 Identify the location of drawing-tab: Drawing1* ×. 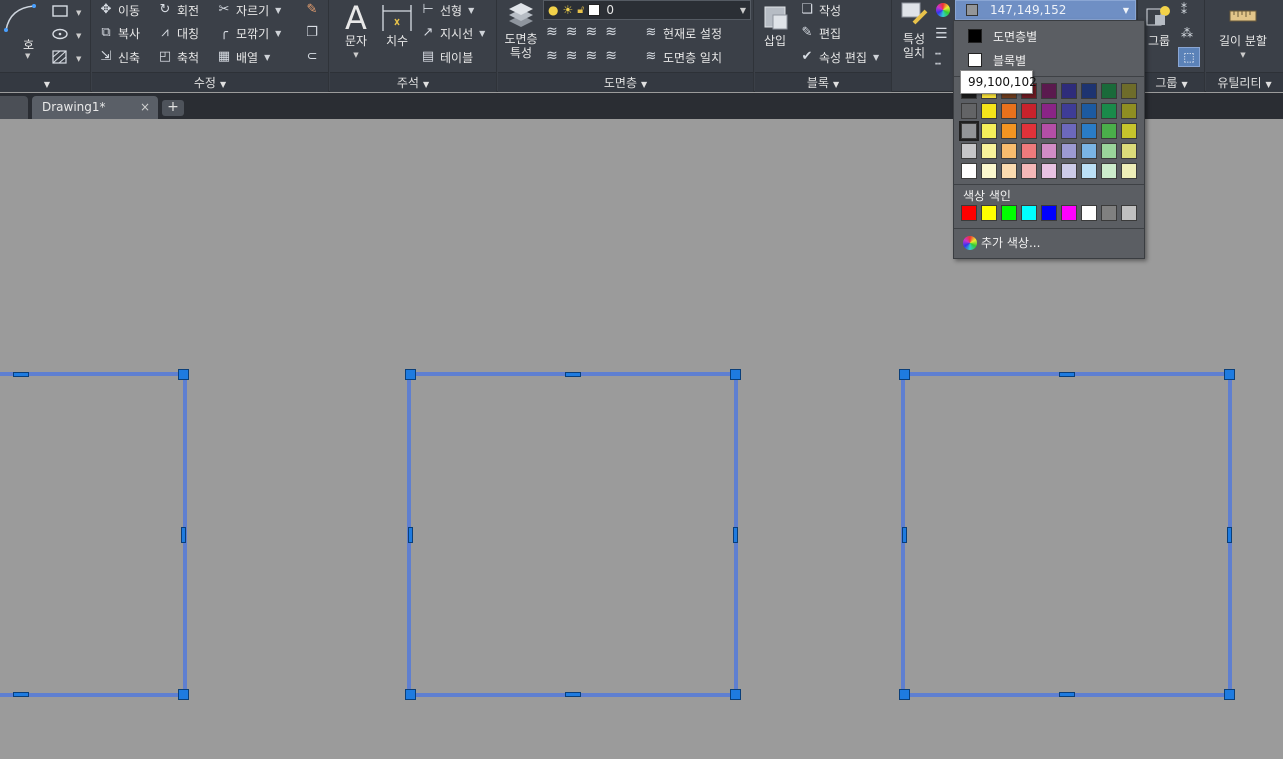
(95, 107).